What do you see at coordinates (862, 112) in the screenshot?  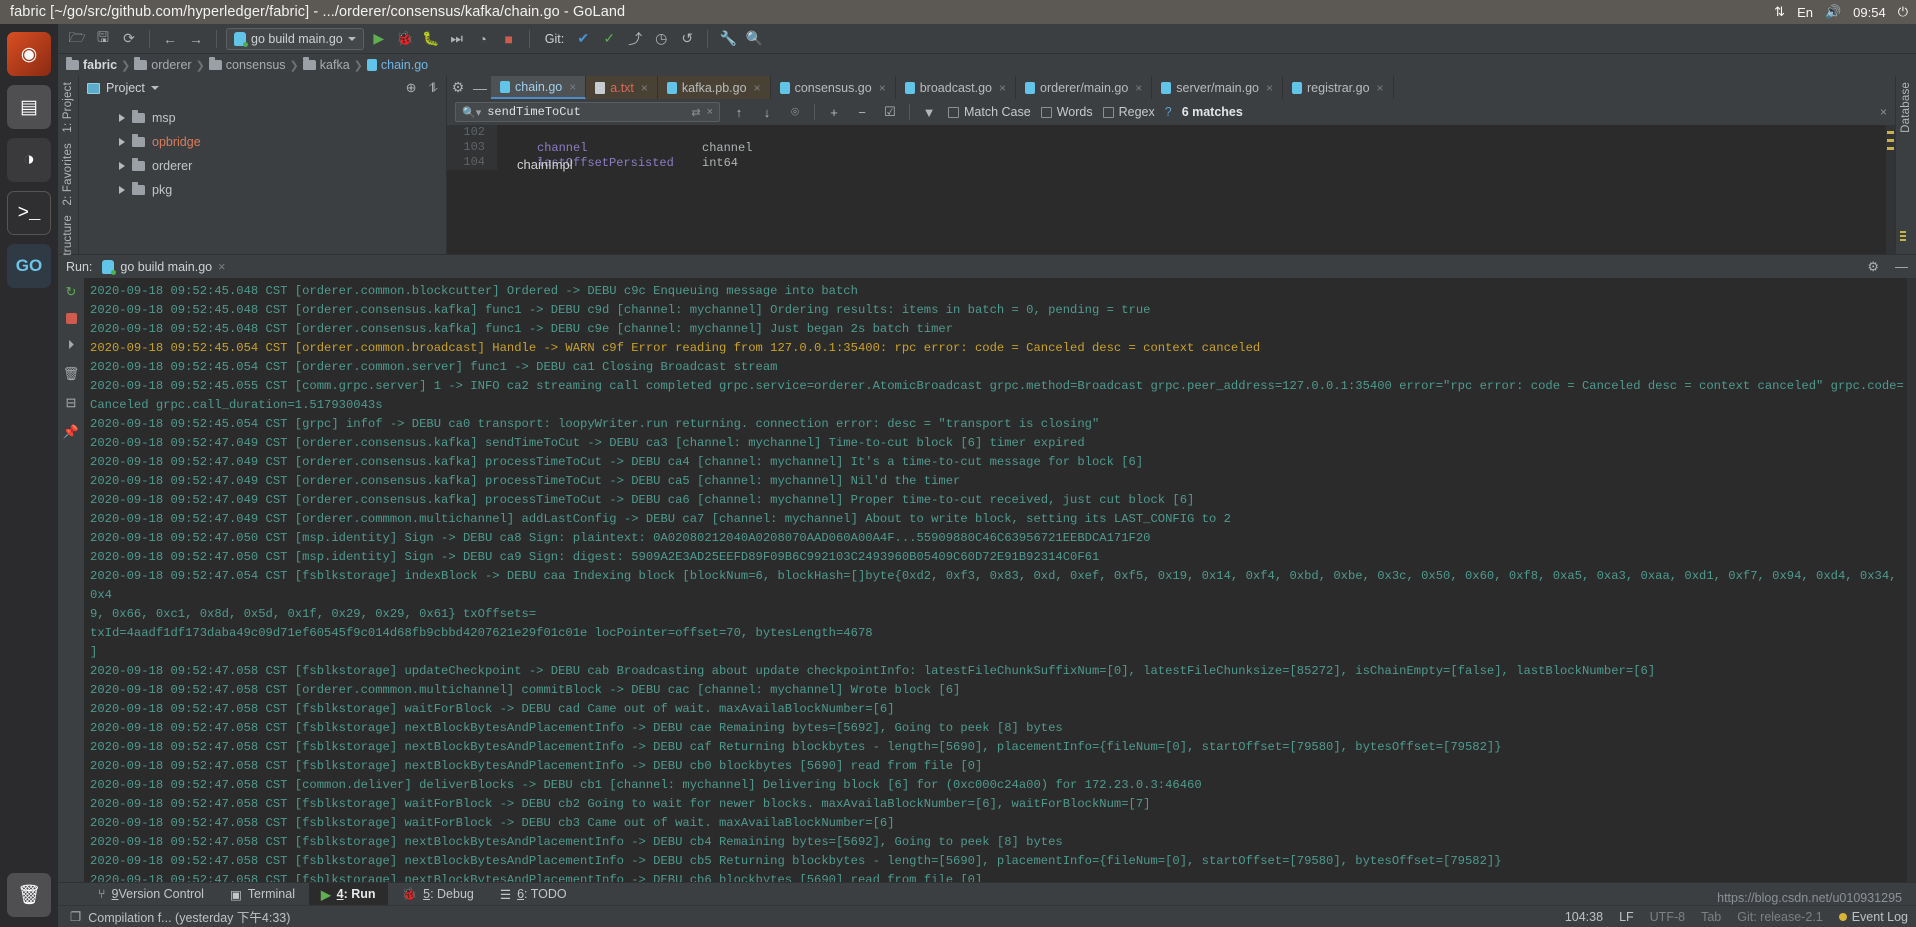 I see `remove-selection-icon: −` at bounding box center [862, 112].